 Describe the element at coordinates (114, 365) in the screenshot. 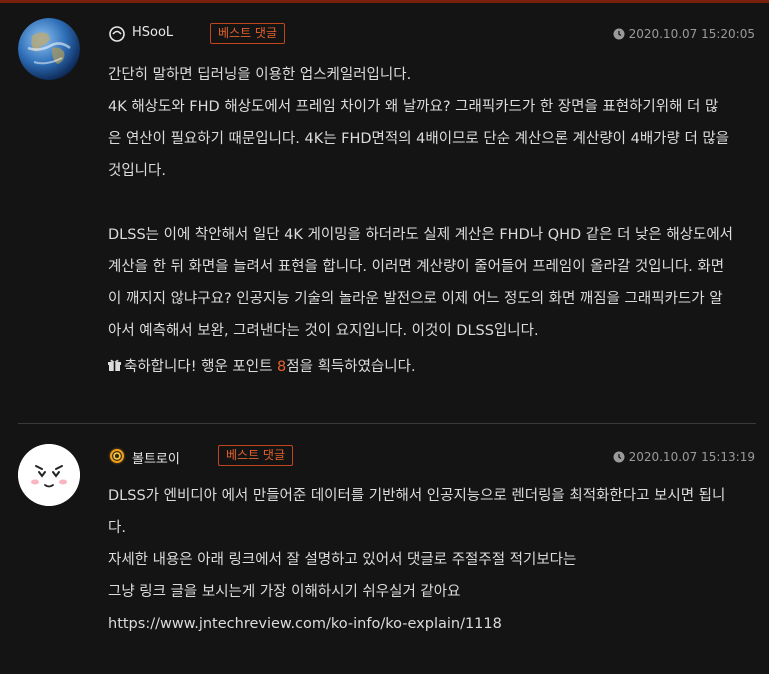

I see `gift-icon` at that location.